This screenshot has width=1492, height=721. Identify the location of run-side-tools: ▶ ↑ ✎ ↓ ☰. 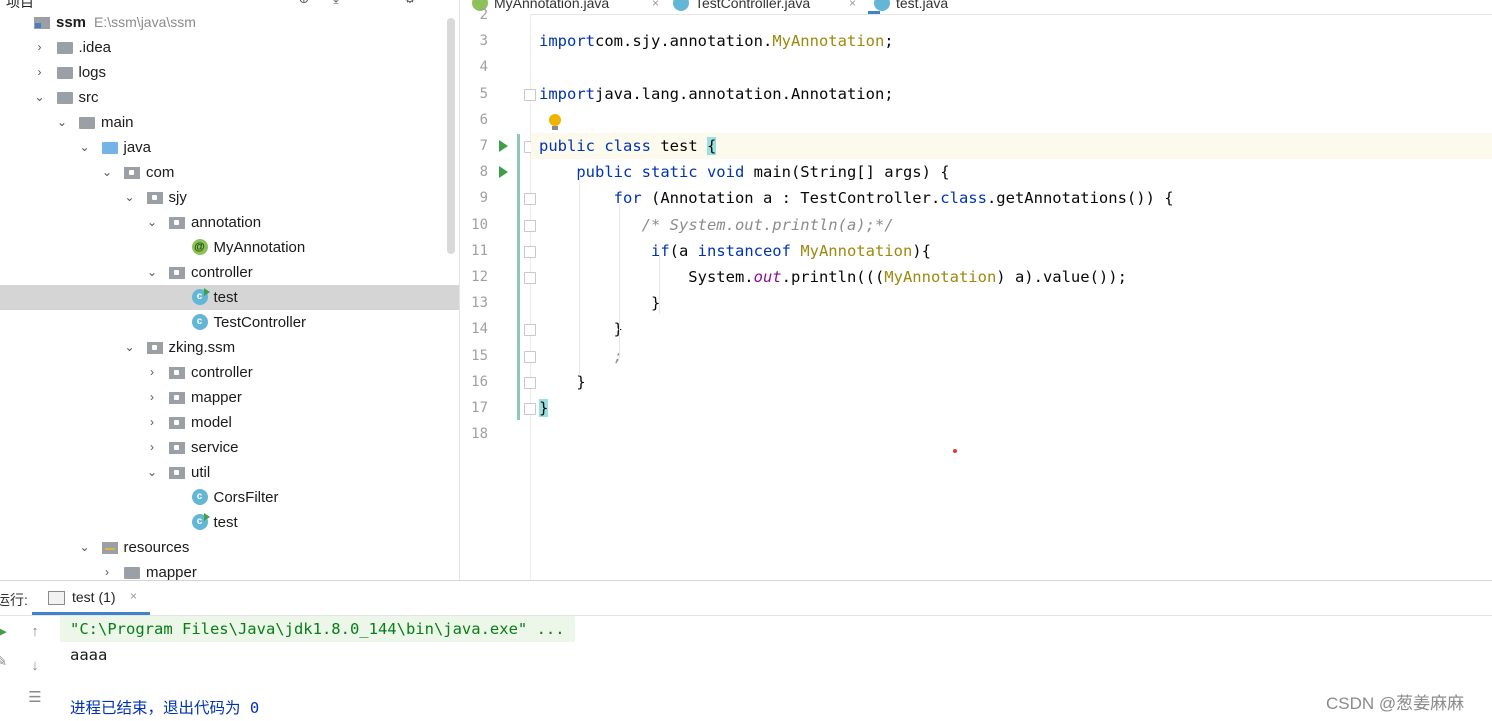
(26, 668).